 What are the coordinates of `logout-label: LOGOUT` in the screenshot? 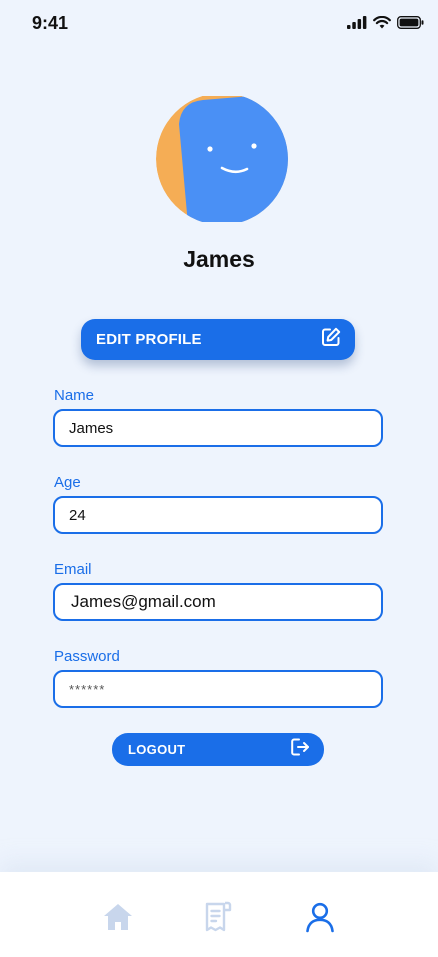 It's located at (157, 749).